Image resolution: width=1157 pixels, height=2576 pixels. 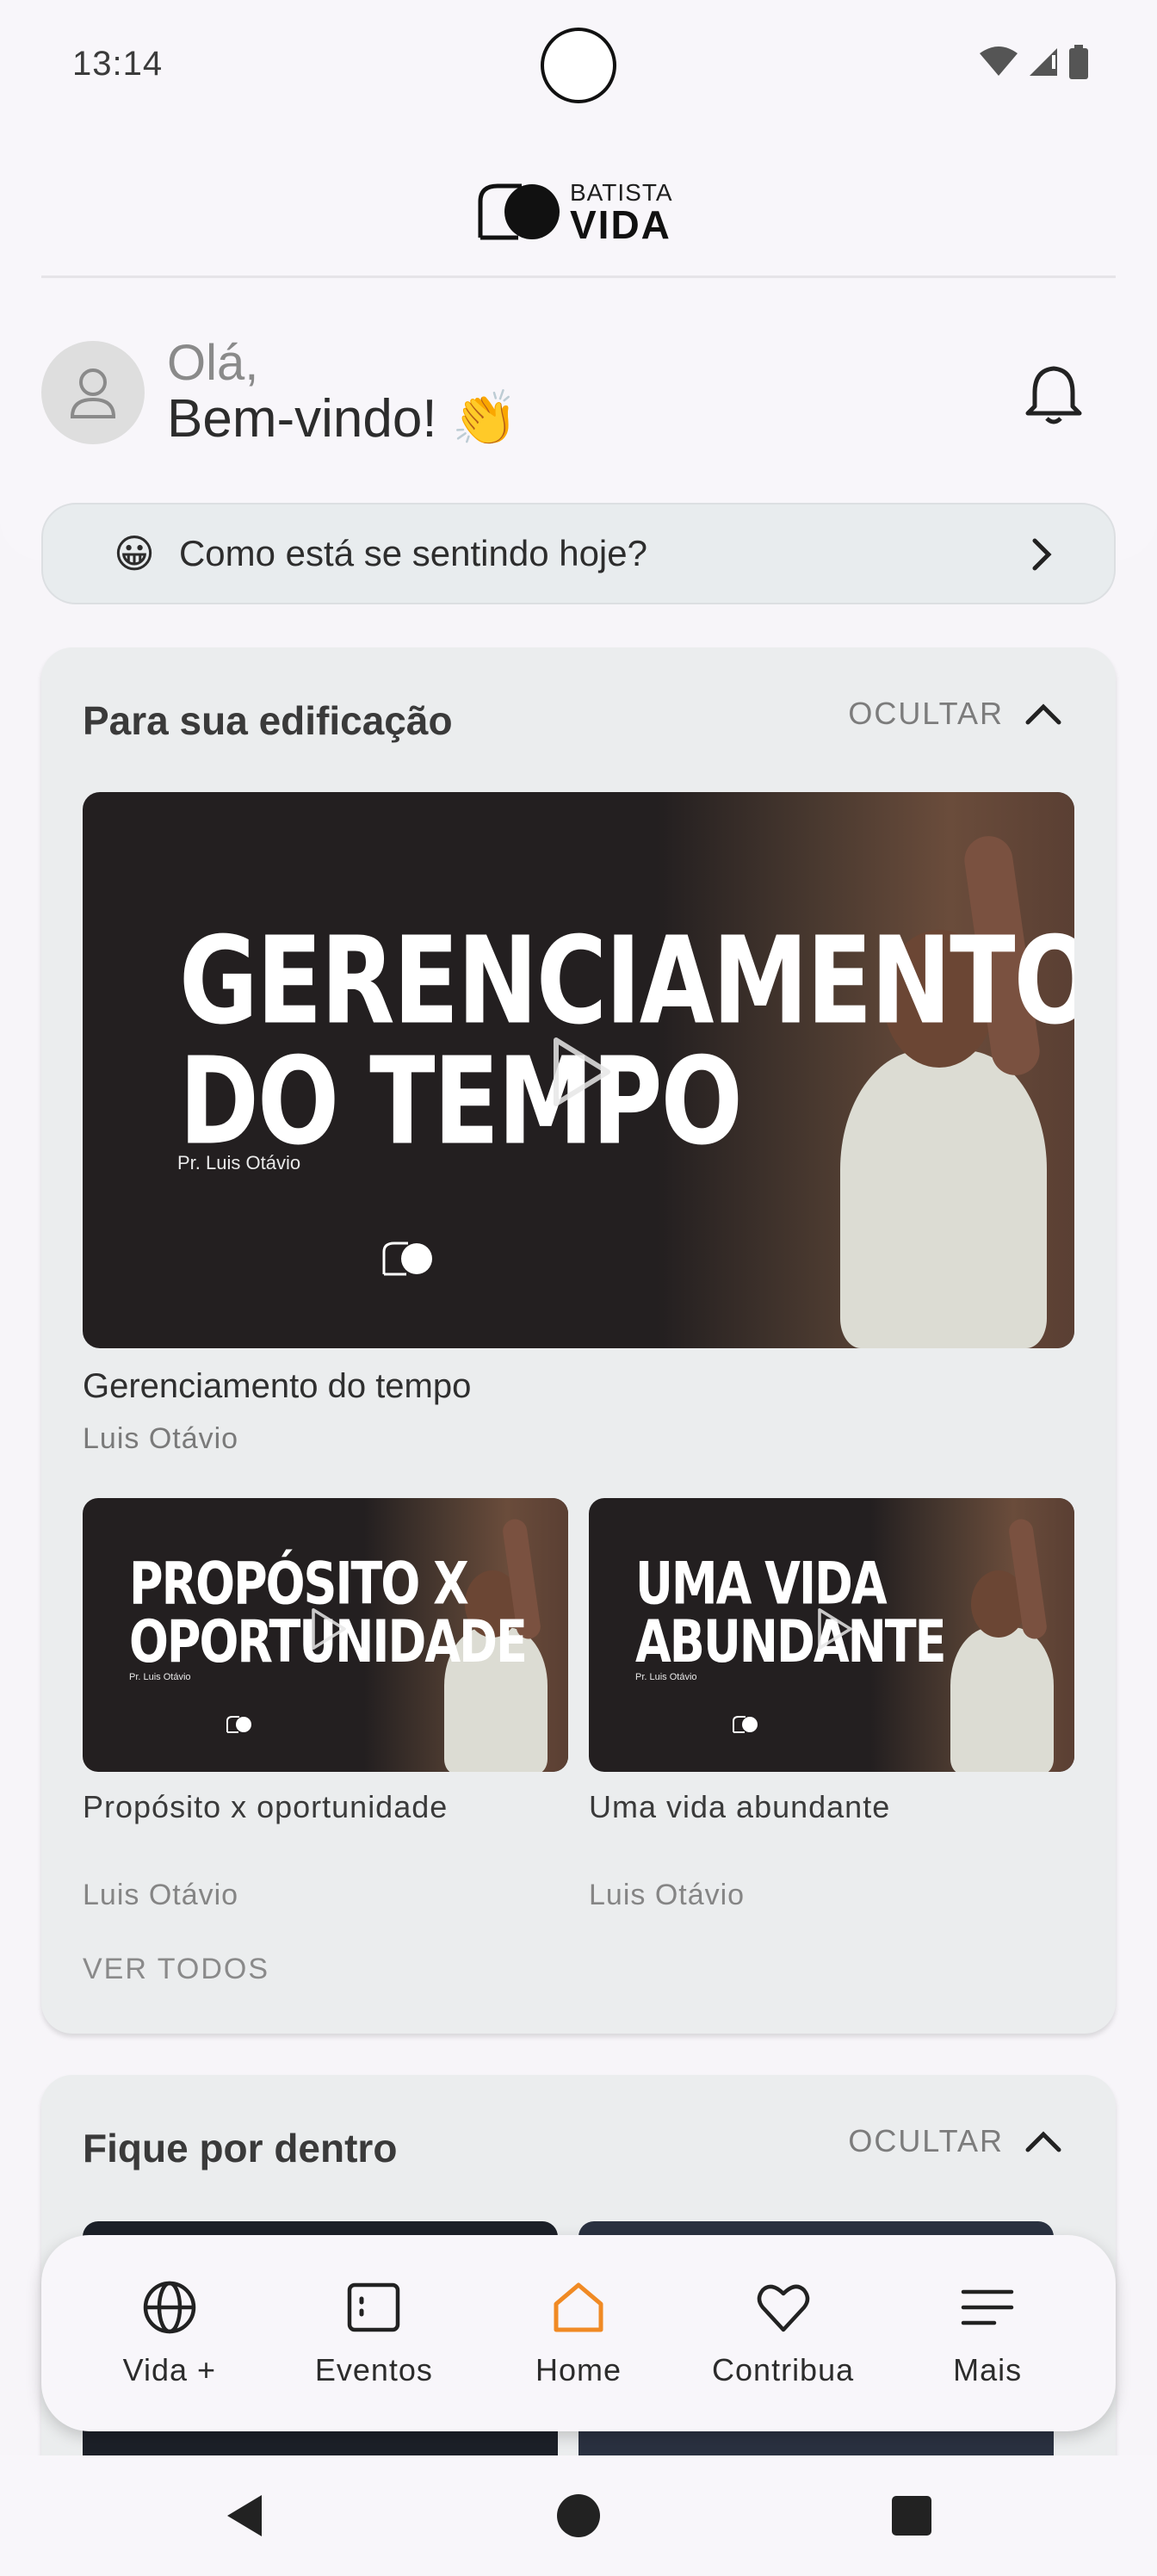 What do you see at coordinates (1002, 1700) in the screenshot?
I see `preacher-shirt` at bounding box center [1002, 1700].